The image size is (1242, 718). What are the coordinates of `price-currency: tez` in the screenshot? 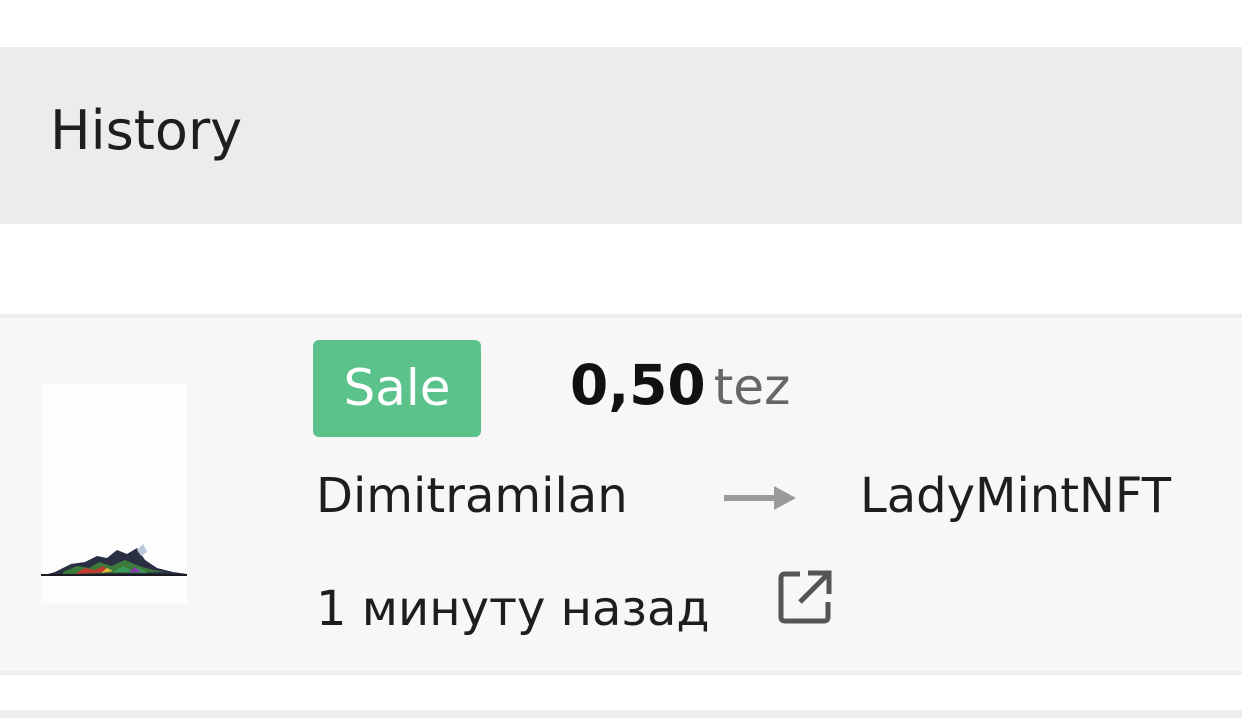 It's located at (752, 387).